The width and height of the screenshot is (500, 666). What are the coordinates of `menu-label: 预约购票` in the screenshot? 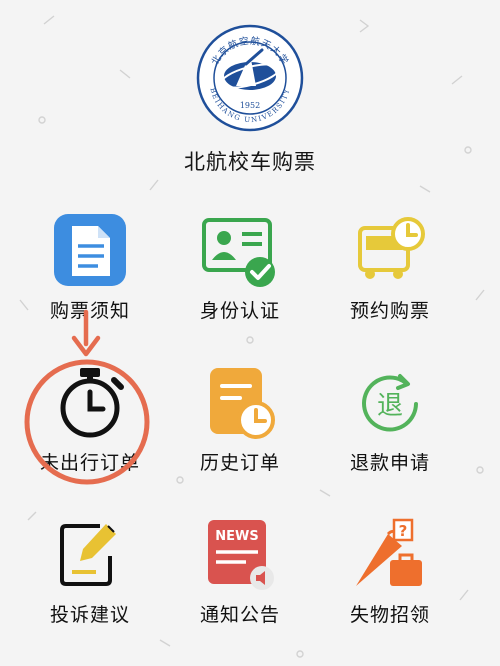 It's located at (389, 311).